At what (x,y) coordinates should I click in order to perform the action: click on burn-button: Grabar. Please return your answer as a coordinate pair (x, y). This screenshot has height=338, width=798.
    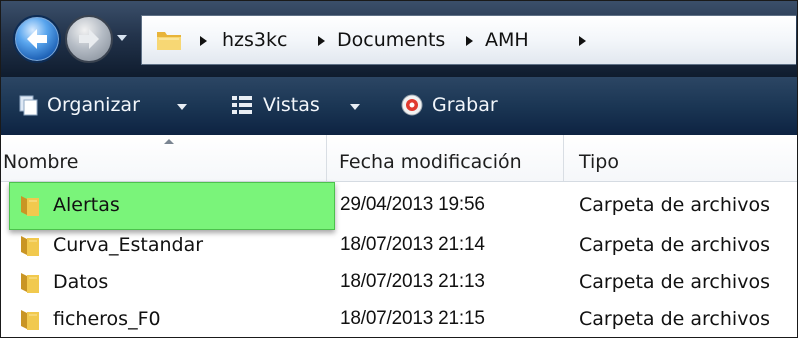
    Looking at the image, I should click on (465, 106).